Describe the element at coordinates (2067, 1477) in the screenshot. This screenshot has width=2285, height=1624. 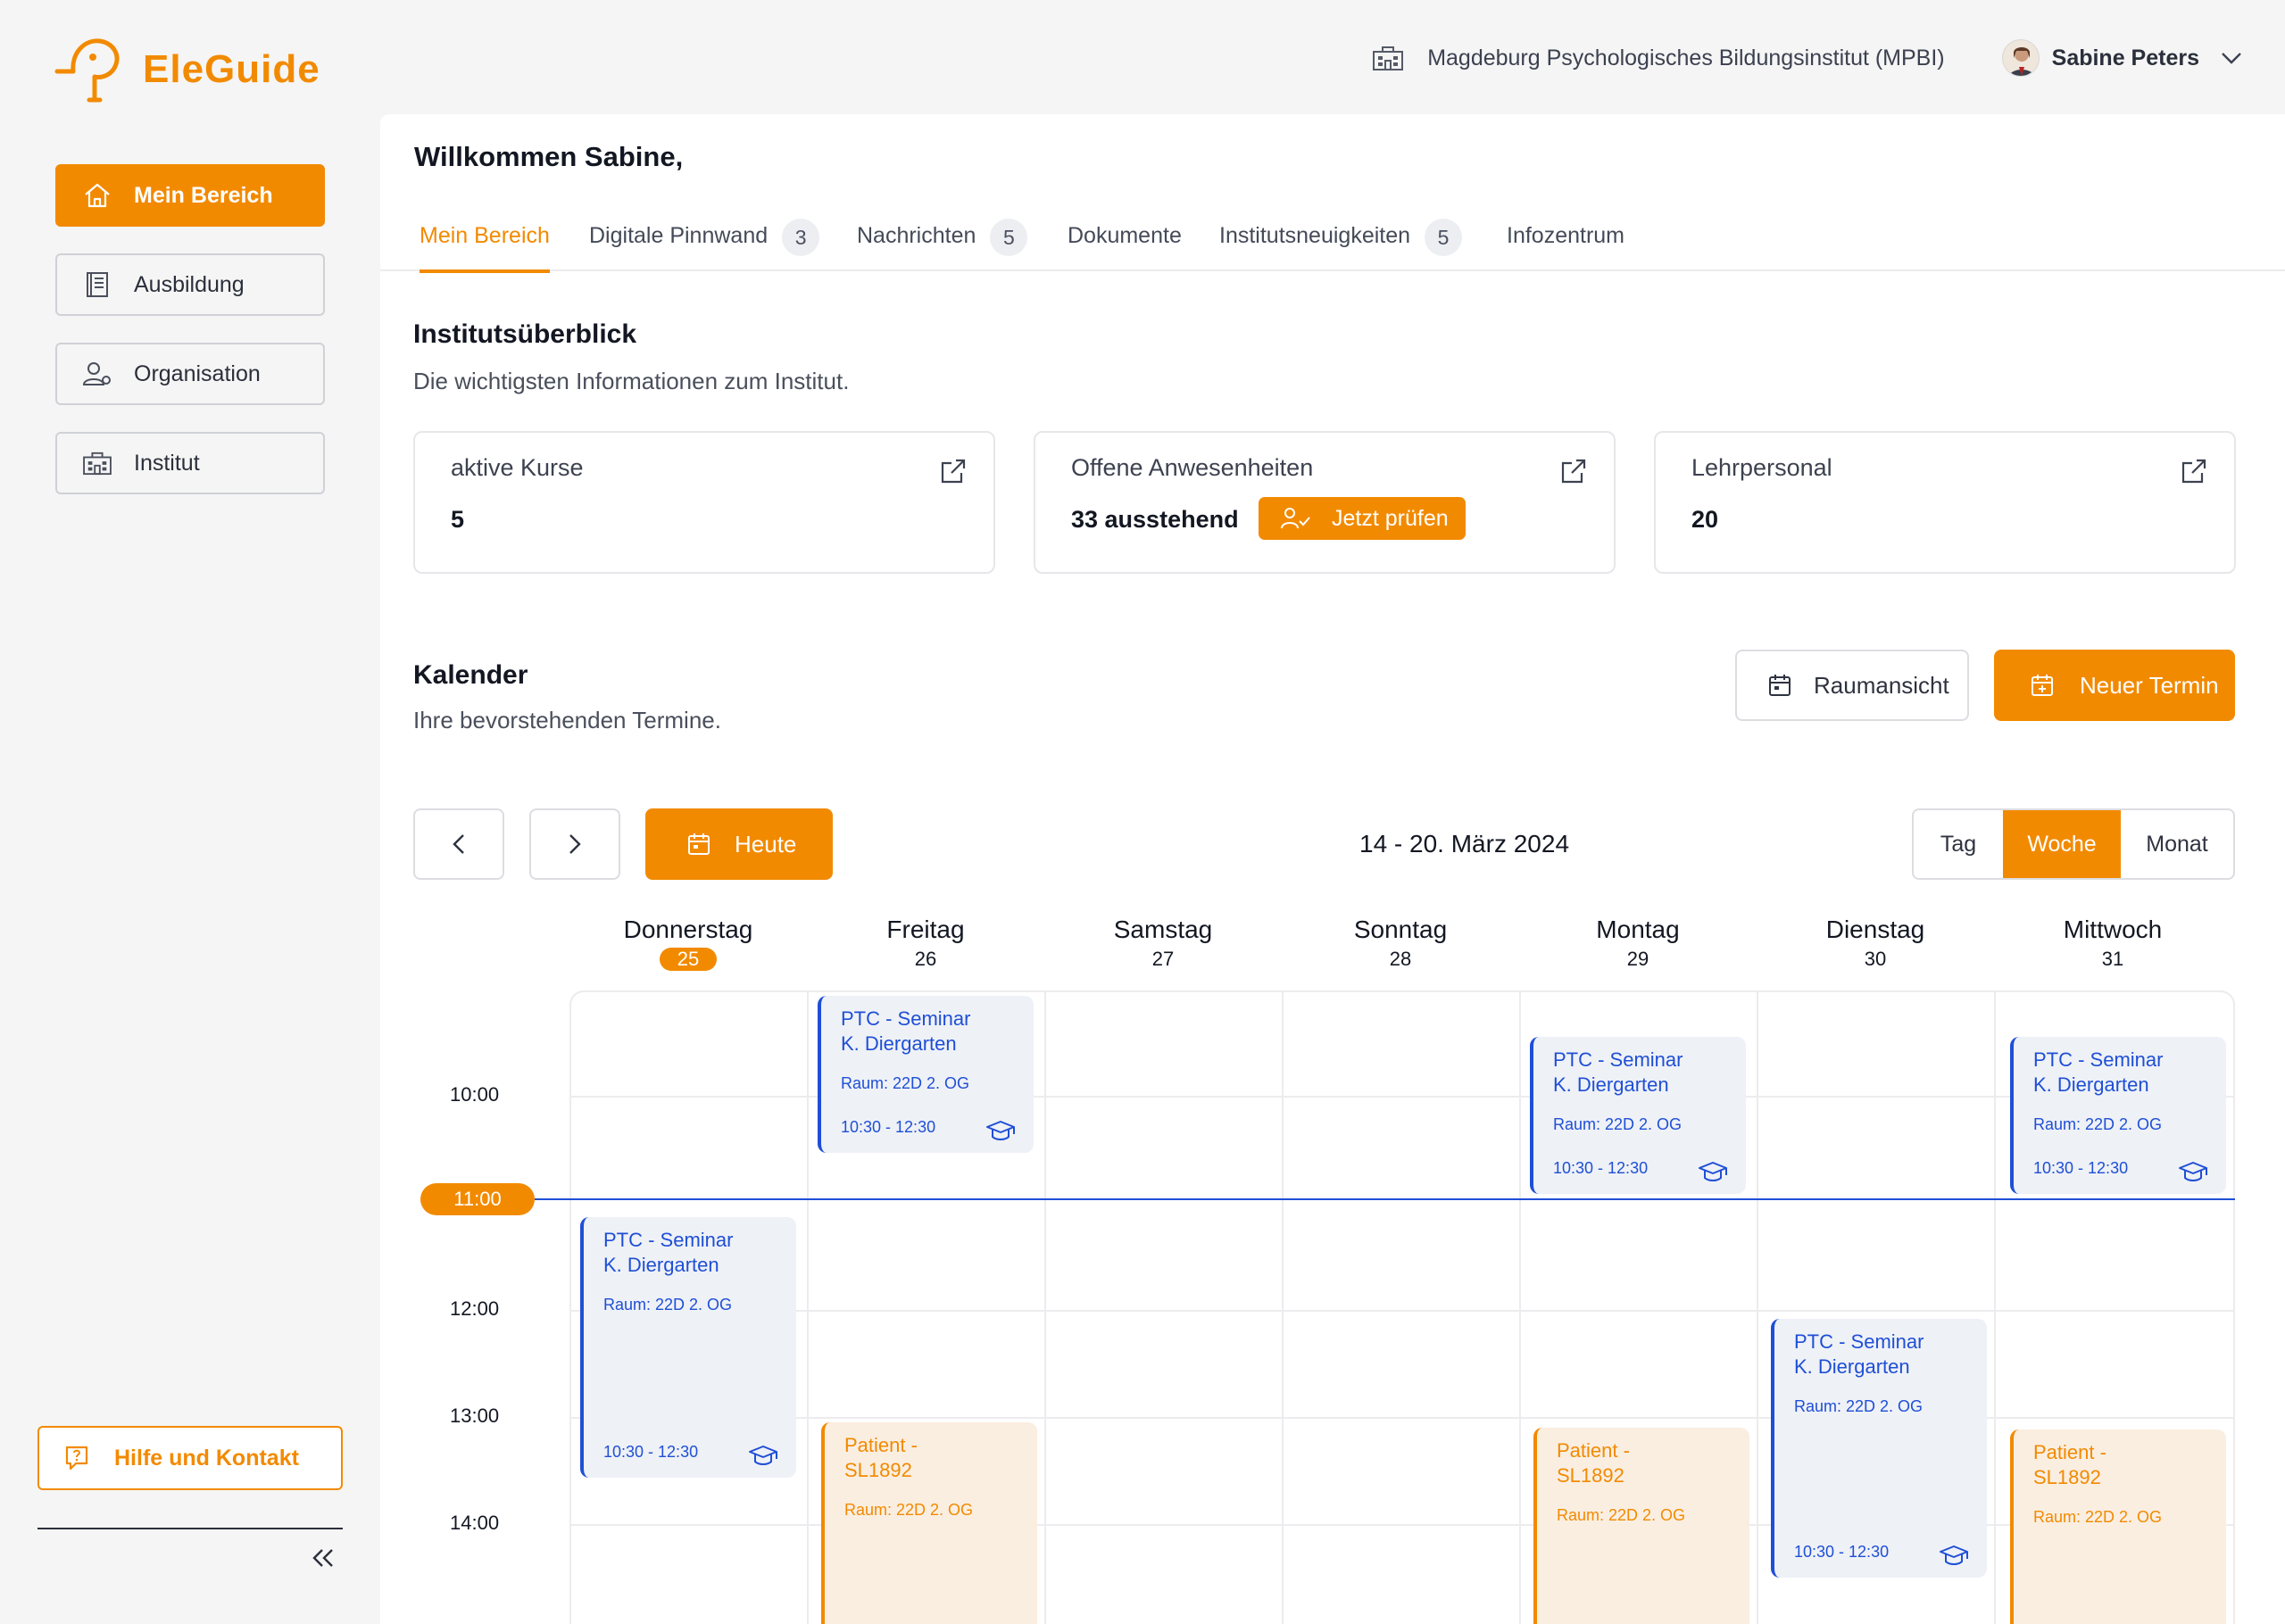
I see `event-patient-id: SL1892` at that location.